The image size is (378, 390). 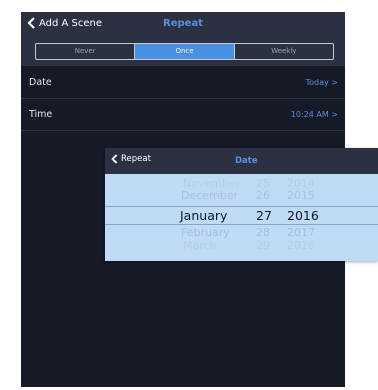 I want to click on picker-day: 27, so click(x=264, y=215).